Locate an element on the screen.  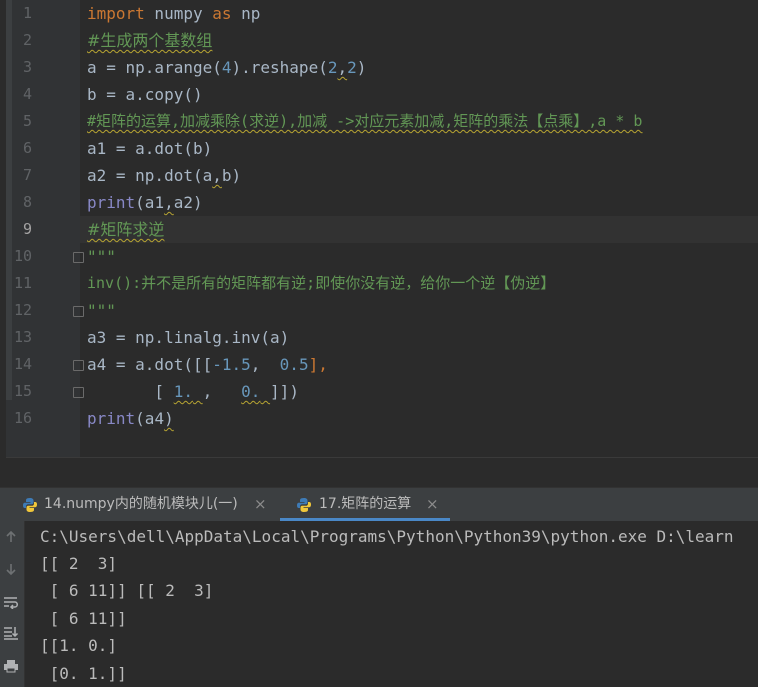
editor-bottom-area is located at coordinates (382, 472).